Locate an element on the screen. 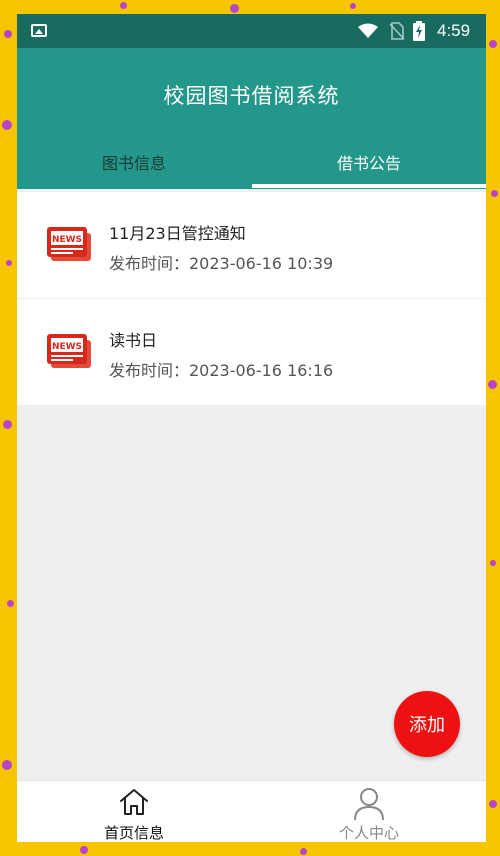  home-icon is located at coordinates (134, 802).